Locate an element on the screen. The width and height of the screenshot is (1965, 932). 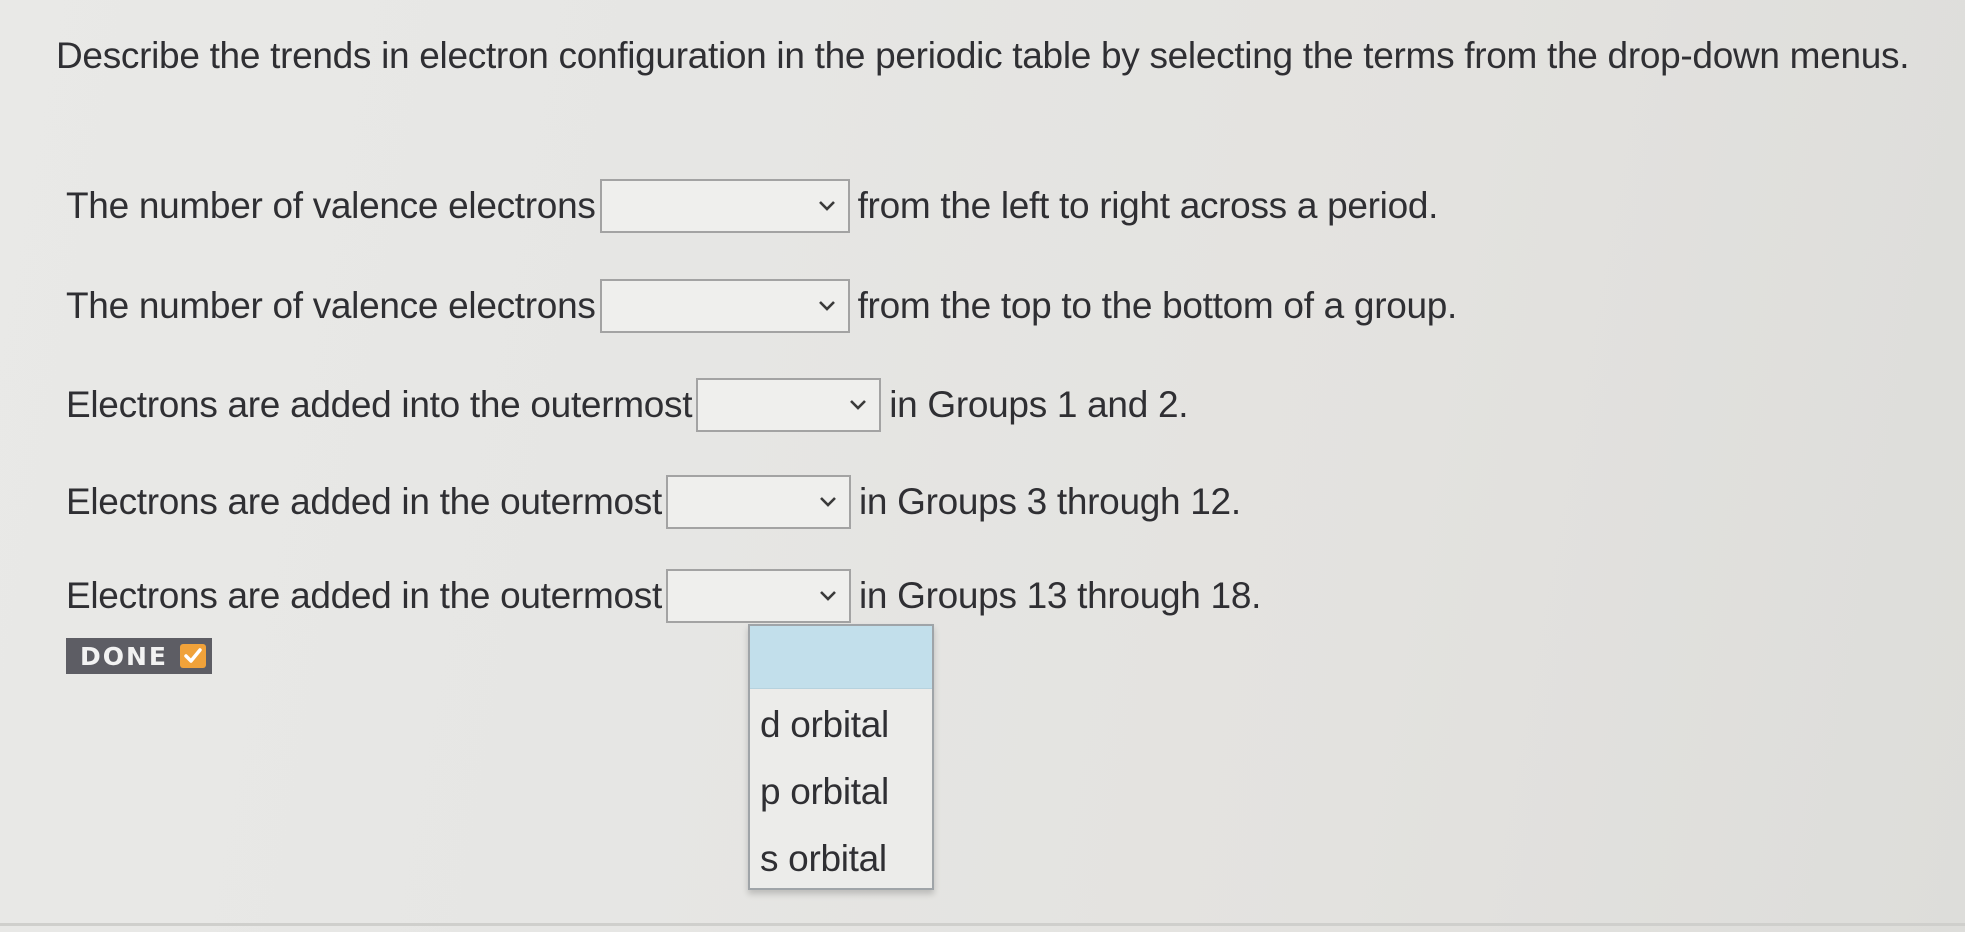
question-5-select is located at coordinates (758, 596).